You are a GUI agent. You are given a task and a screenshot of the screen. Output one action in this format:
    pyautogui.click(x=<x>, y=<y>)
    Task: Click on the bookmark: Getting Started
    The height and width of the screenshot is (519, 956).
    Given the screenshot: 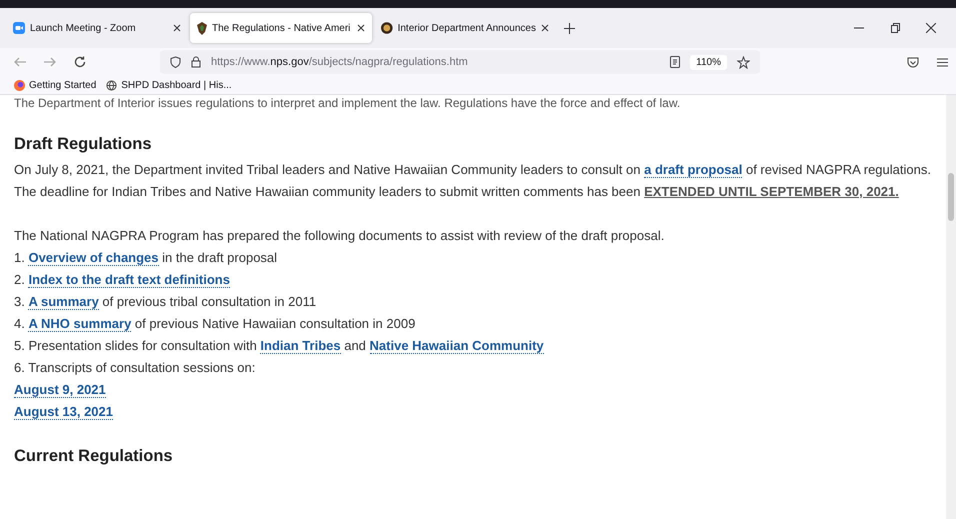 What is the action you would take?
    pyautogui.click(x=55, y=85)
    